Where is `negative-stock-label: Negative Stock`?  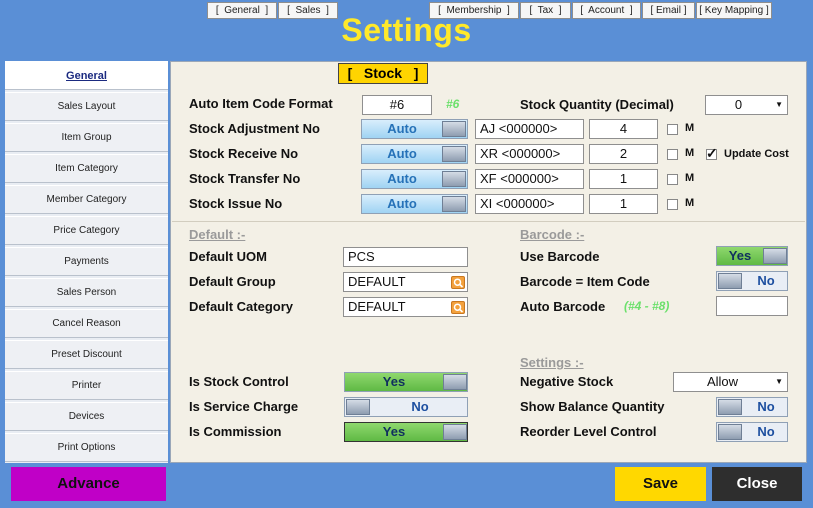
negative-stock-label: Negative Stock is located at coordinates (567, 381).